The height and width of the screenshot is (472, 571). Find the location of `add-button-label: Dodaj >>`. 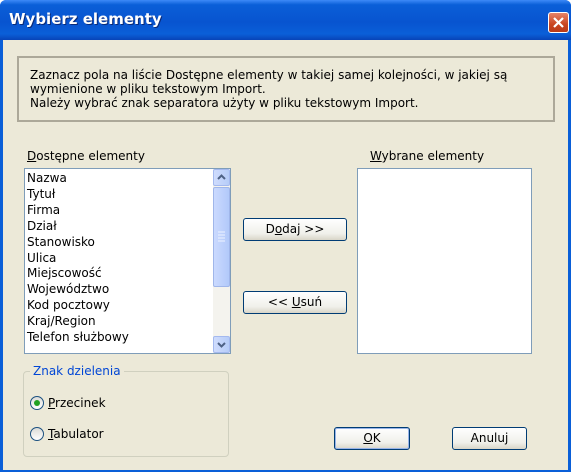

add-button-label: Dodaj >> is located at coordinates (295, 229).